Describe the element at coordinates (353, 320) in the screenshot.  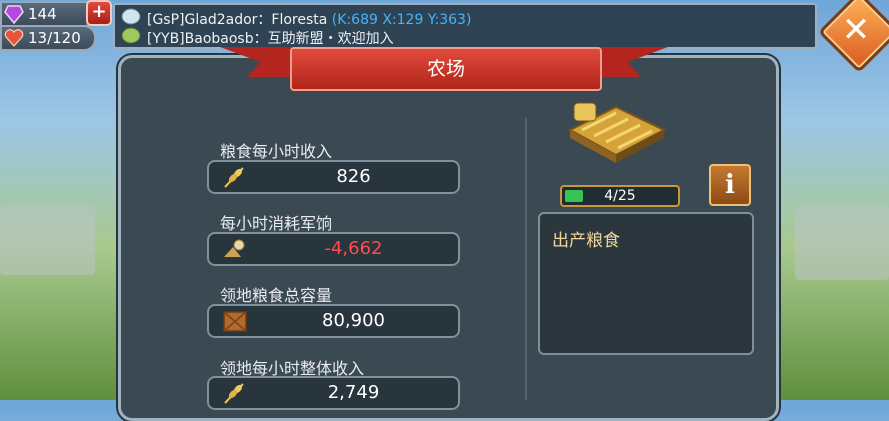
I see `stat-value: 80,900` at that location.